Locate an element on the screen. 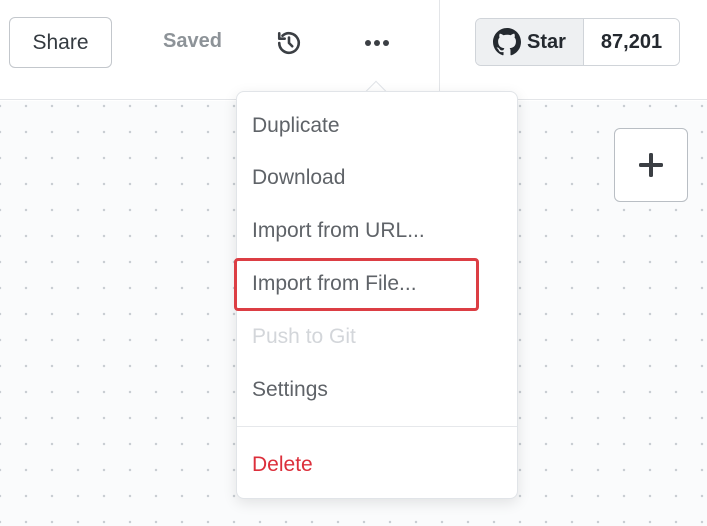 The width and height of the screenshot is (707, 526). menu-item-duplicate: Duplicate is located at coordinates (377, 126).